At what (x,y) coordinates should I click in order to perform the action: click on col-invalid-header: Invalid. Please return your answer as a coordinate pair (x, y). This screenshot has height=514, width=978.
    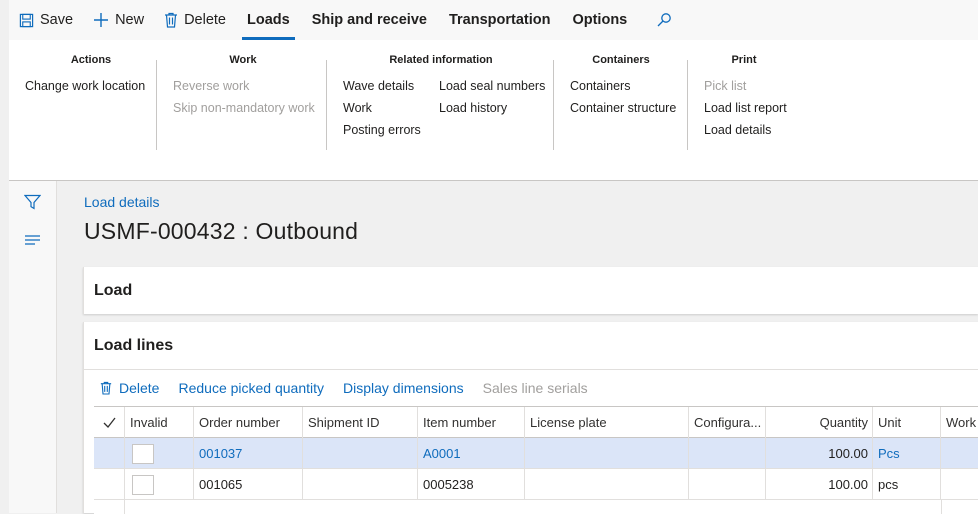
    Looking at the image, I should click on (159, 422).